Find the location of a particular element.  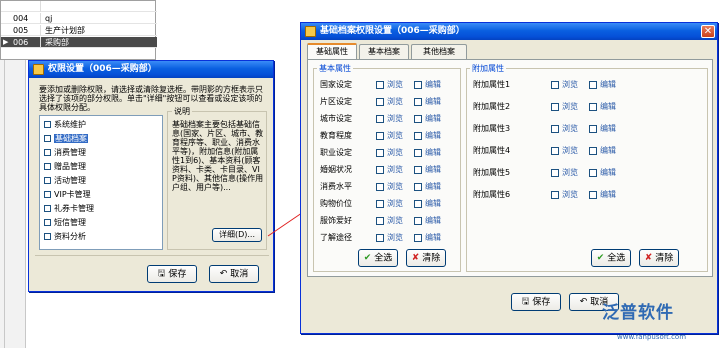

property-label: 附加属性4 is located at coordinates (492, 150).